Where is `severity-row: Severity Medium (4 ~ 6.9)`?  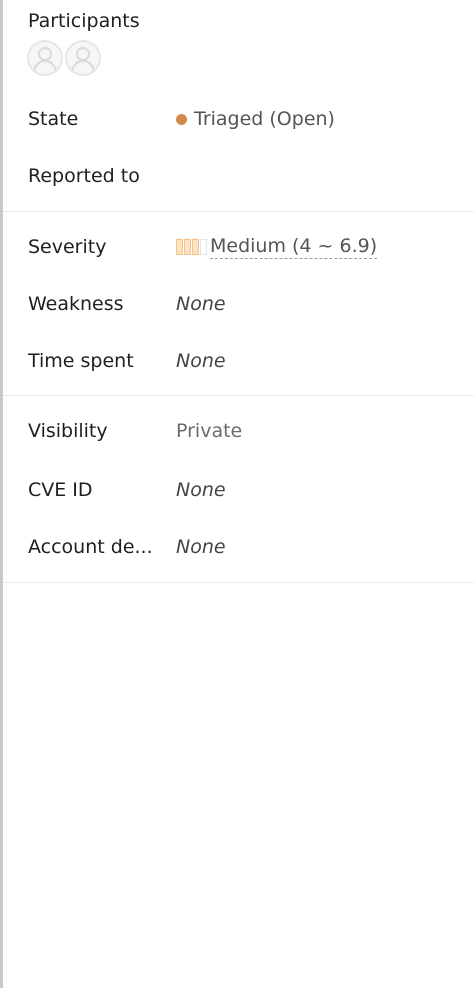 severity-row: Severity Medium (4 ~ 6.9) is located at coordinates (251, 247).